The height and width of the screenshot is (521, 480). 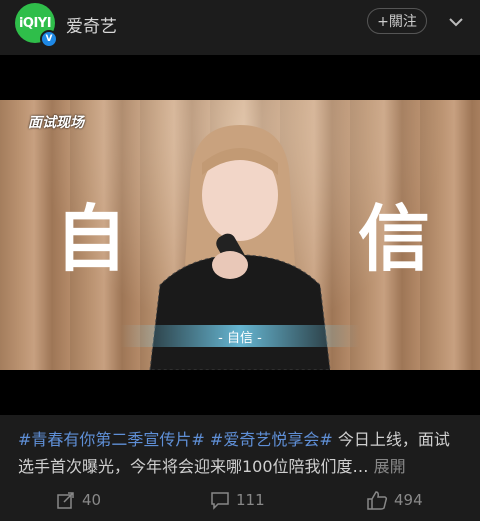 I want to click on subtitle-text: - 自信 -, so click(x=240, y=338).